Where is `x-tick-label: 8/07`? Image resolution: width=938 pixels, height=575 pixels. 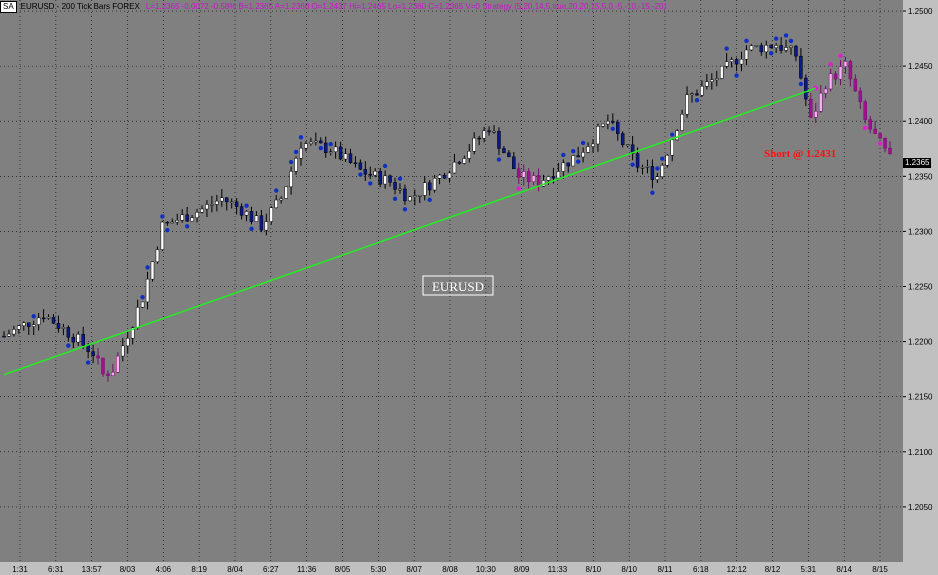
x-tick-label: 8/07 is located at coordinates (414, 569).